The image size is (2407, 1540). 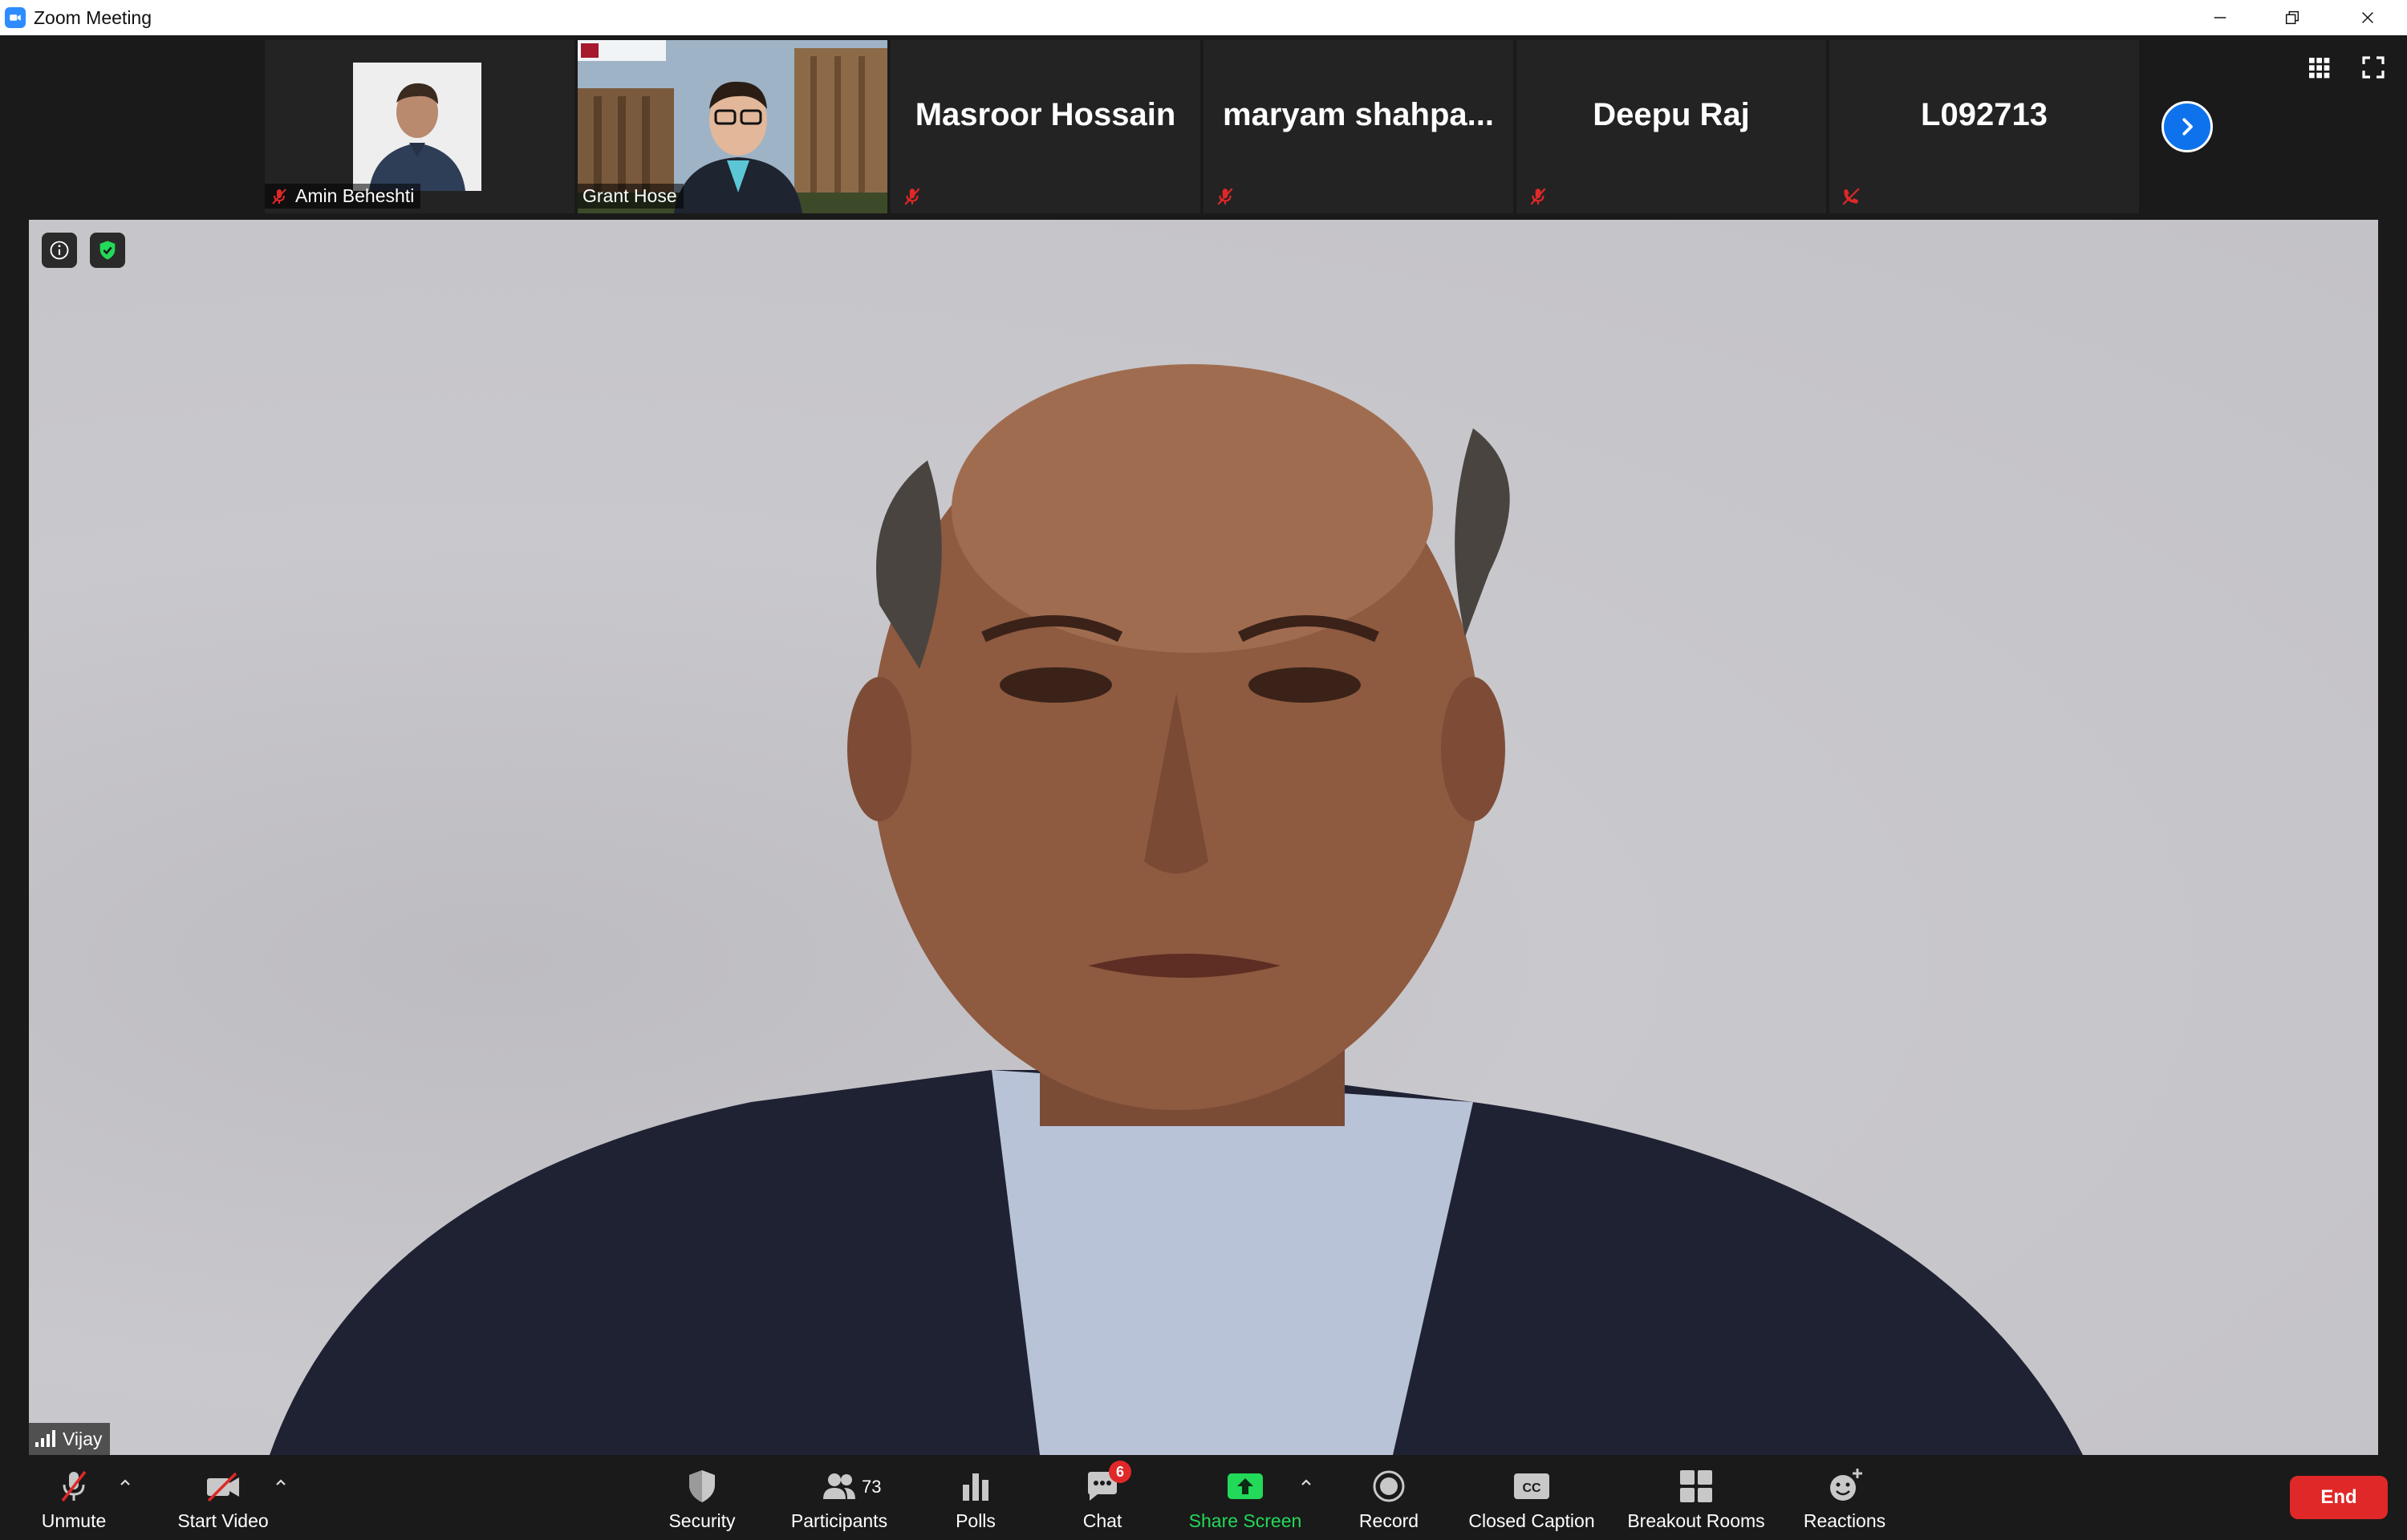 I want to click on participant-tile: Deepu Raj, so click(x=1671, y=127).